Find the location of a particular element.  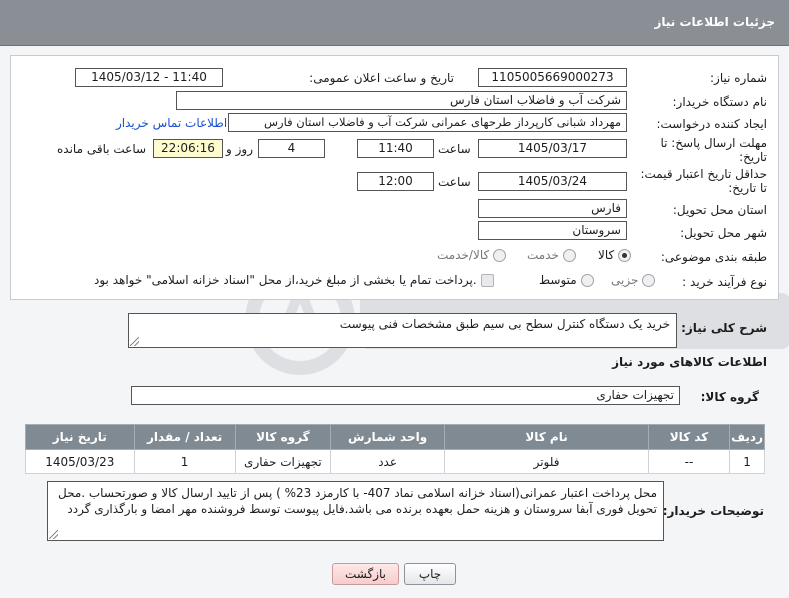

process-radio-minor is located at coordinates (649, 280).